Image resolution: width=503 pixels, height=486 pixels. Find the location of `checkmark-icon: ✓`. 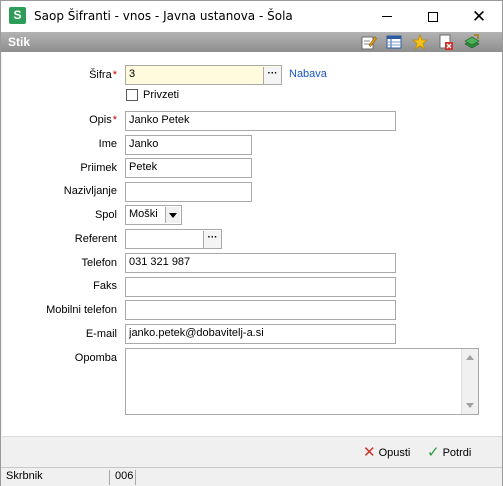

checkmark-icon: ✓ is located at coordinates (433, 452).